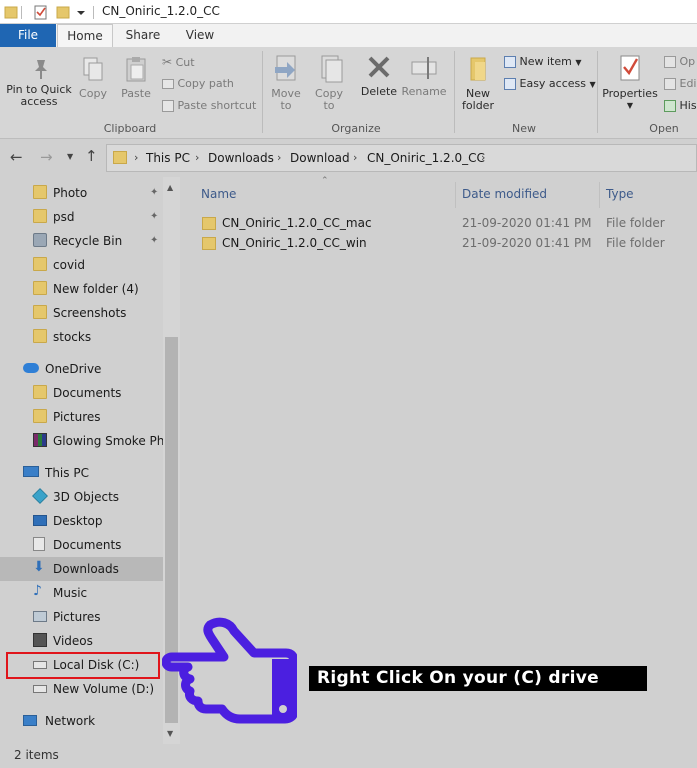 The height and width of the screenshot is (768, 697). I want to click on nav-item-new-volume-d: New Volume (D:), so click(81, 689).